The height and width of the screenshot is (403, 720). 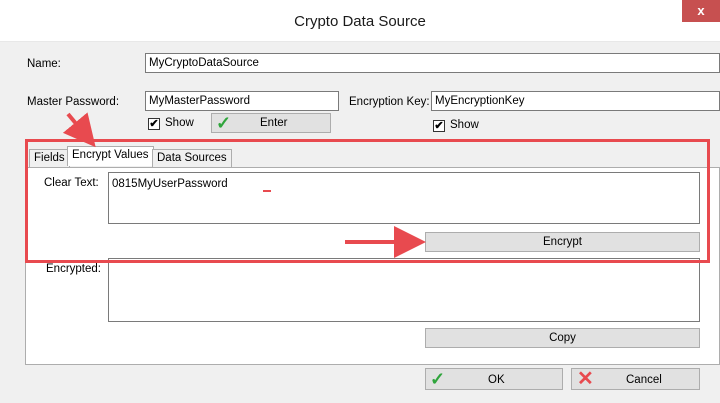 What do you see at coordinates (644, 380) in the screenshot?
I see `cancel-button-label: Cancel` at bounding box center [644, 380].